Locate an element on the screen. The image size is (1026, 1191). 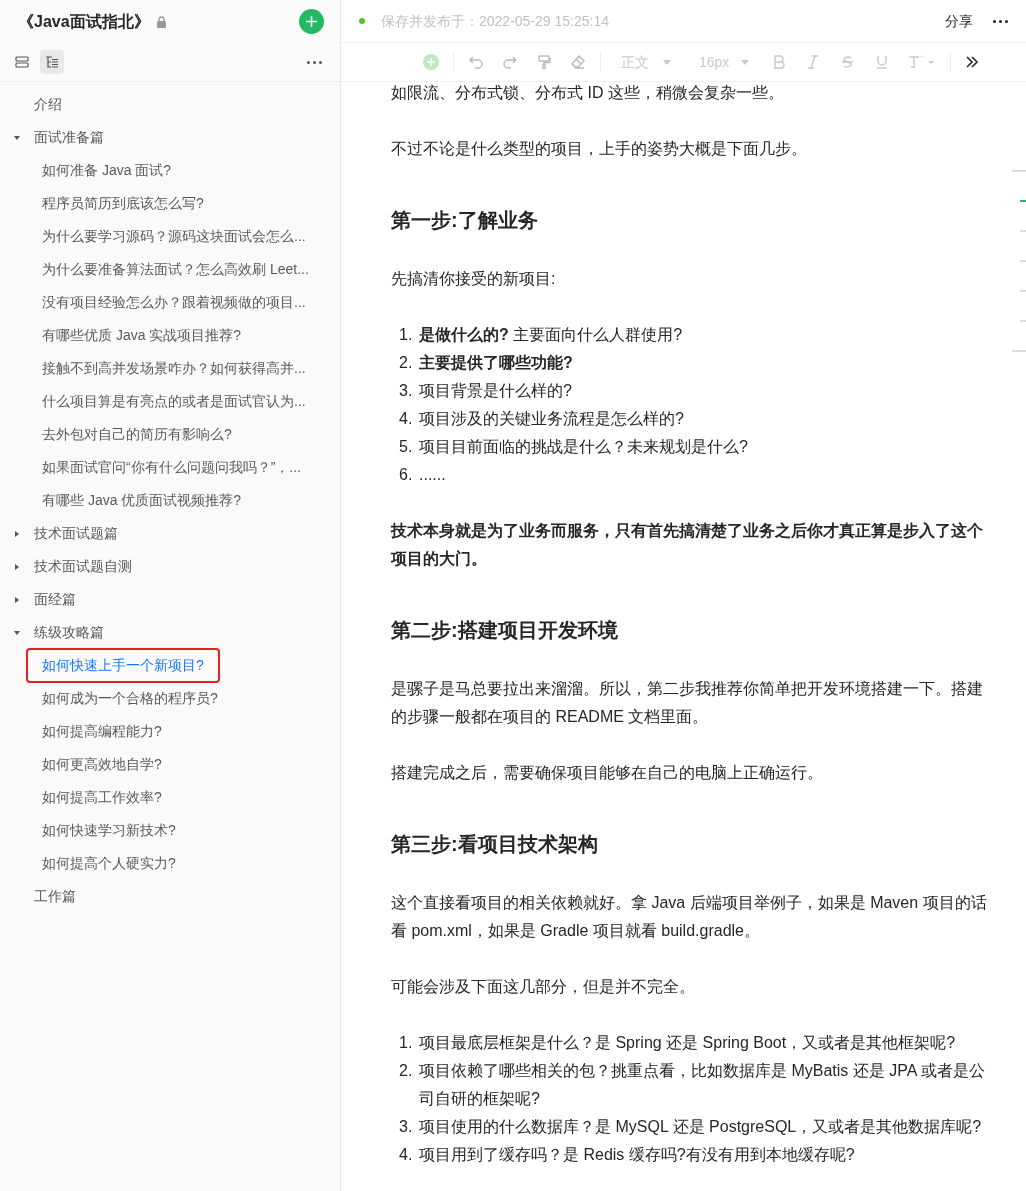
list-item-text: 项目涉及的关键业务流程是怎么样的? is located at coordinates (551, 419).